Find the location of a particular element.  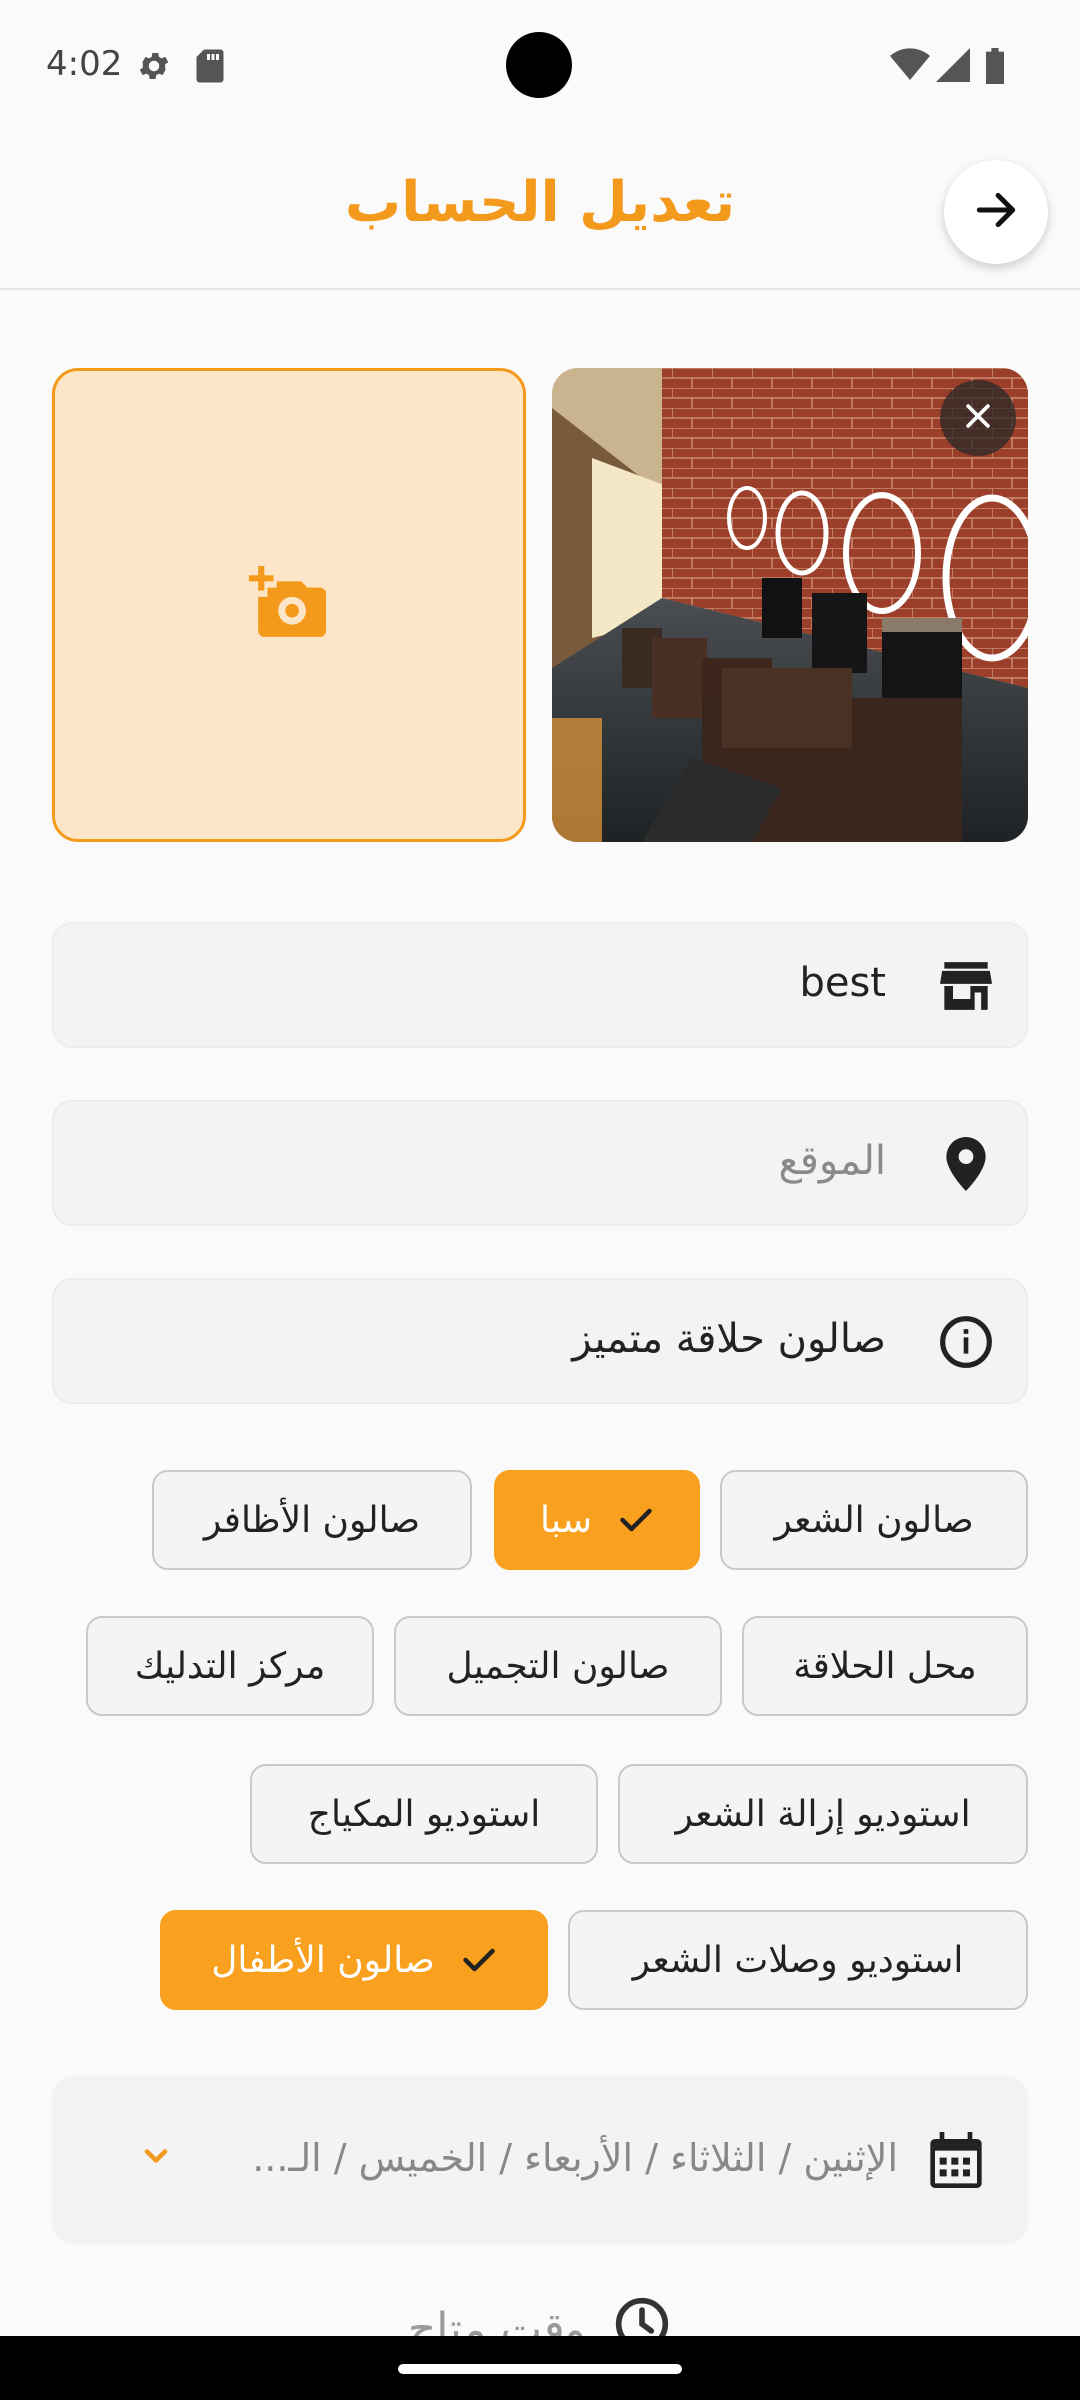

camera-cutout is located at coordinates (539, 65).